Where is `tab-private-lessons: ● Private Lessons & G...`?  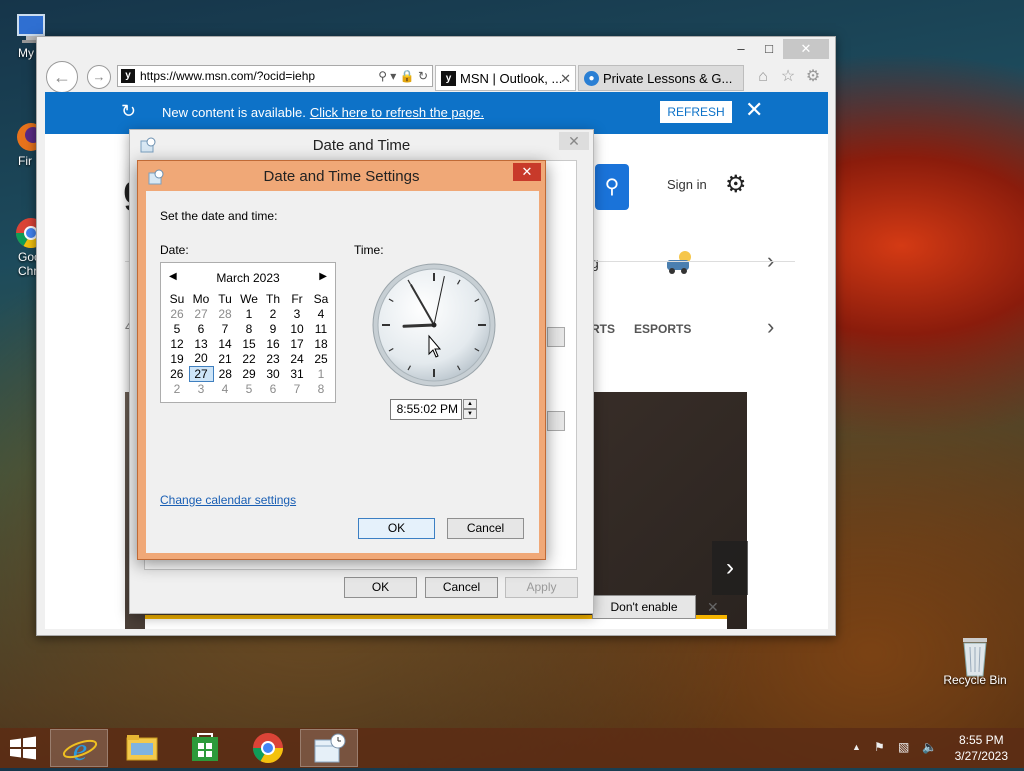 tab-private-lessons: ● Private Lessons & G... is located at coordinates (661, 78).